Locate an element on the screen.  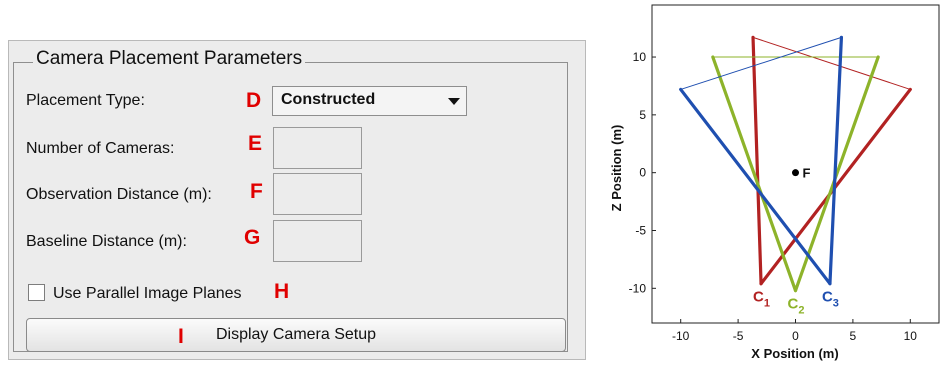
marker-letter-i: I is located at coordinates (181, 336).